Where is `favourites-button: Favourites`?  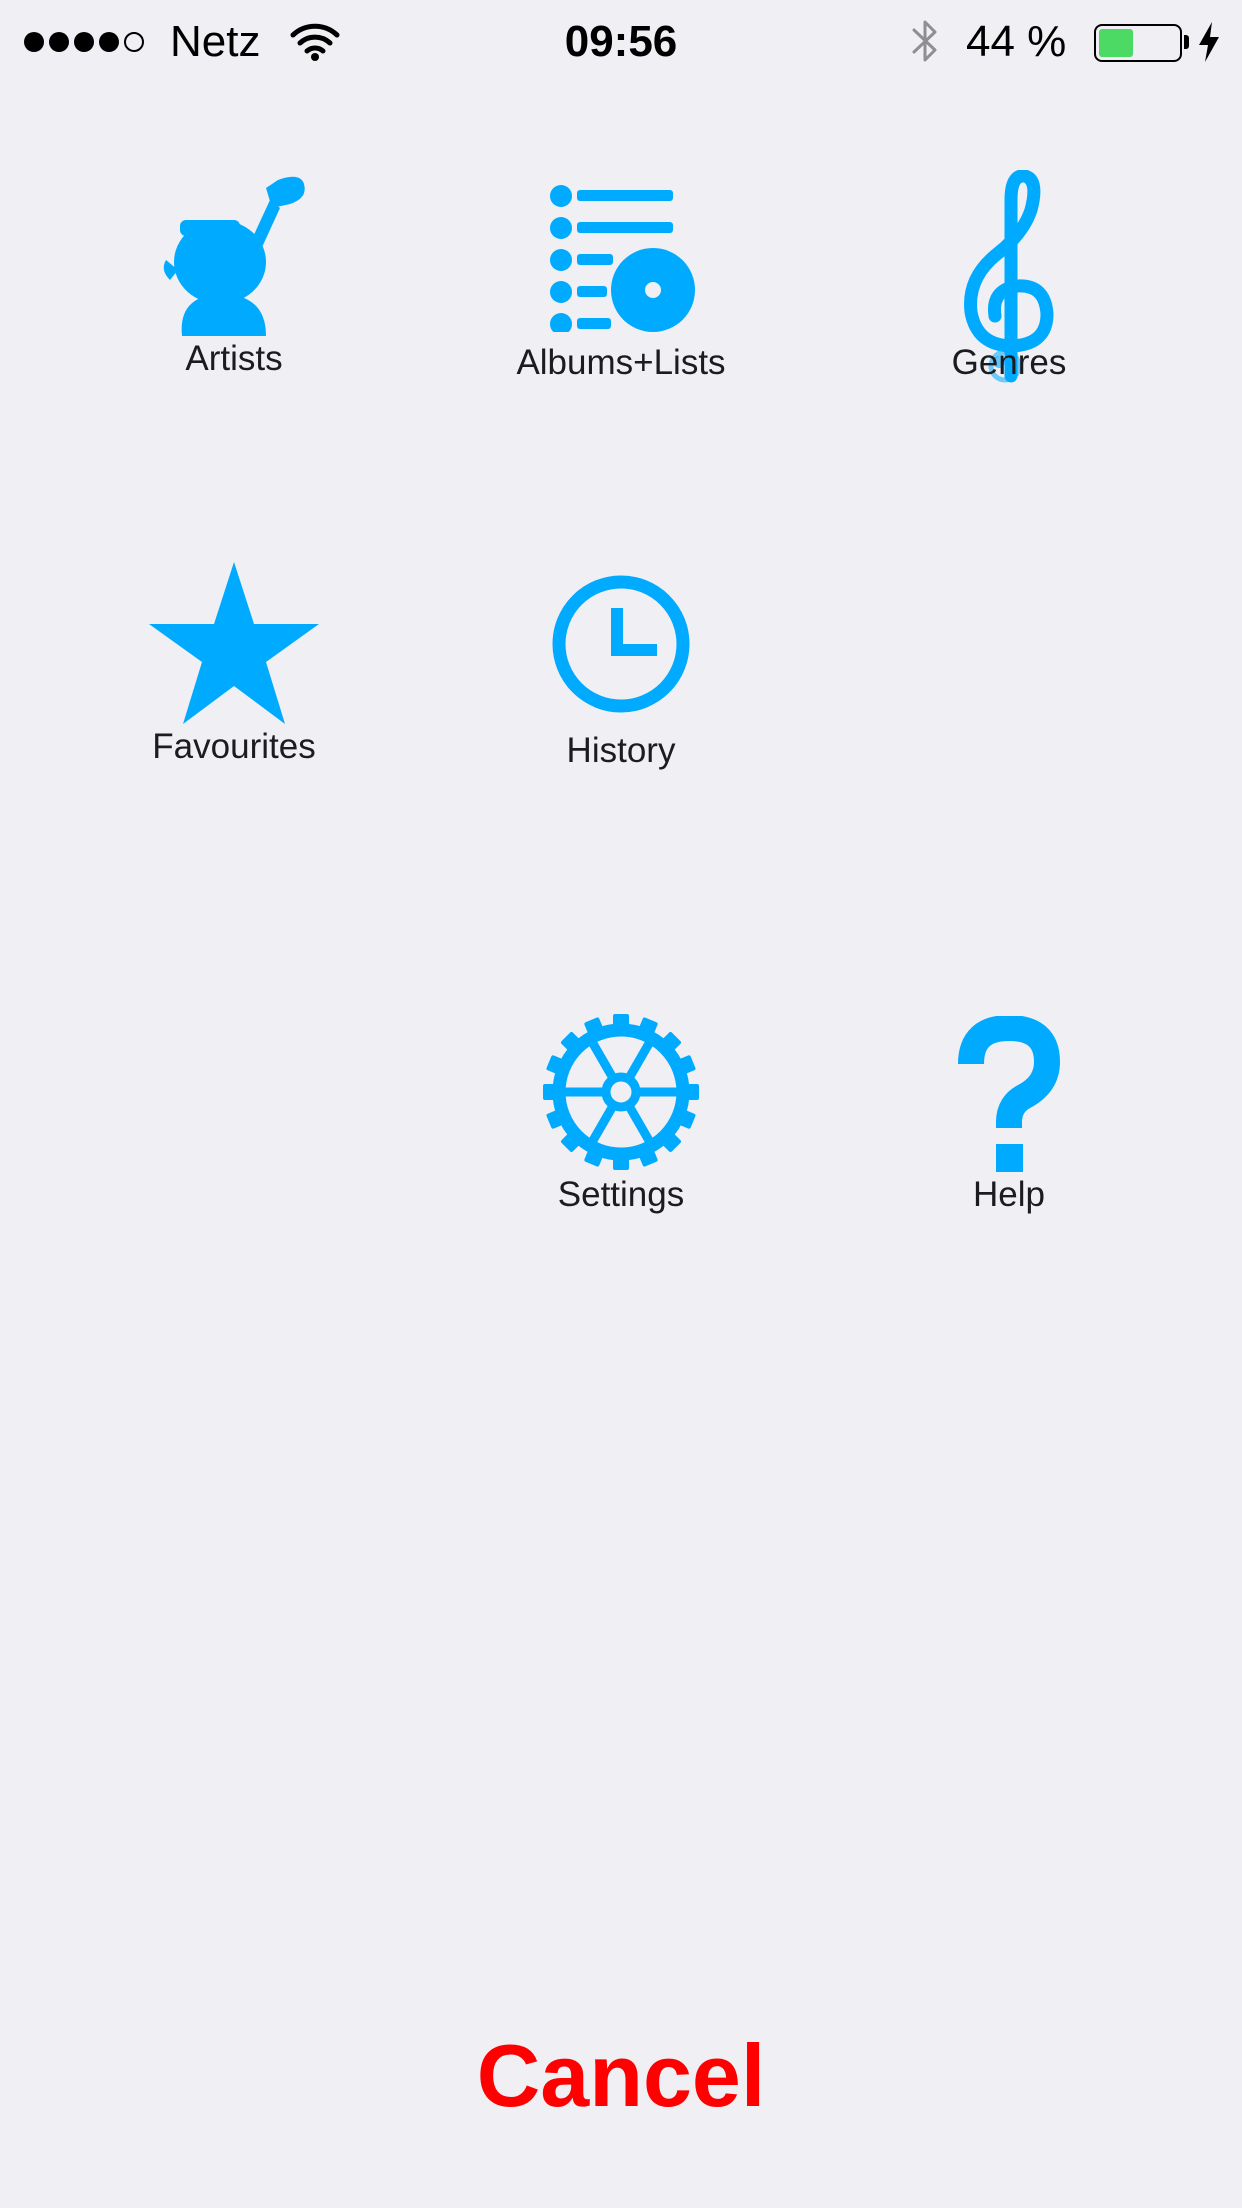
favourites-button: Favourites is located at coordinates (234, 666).